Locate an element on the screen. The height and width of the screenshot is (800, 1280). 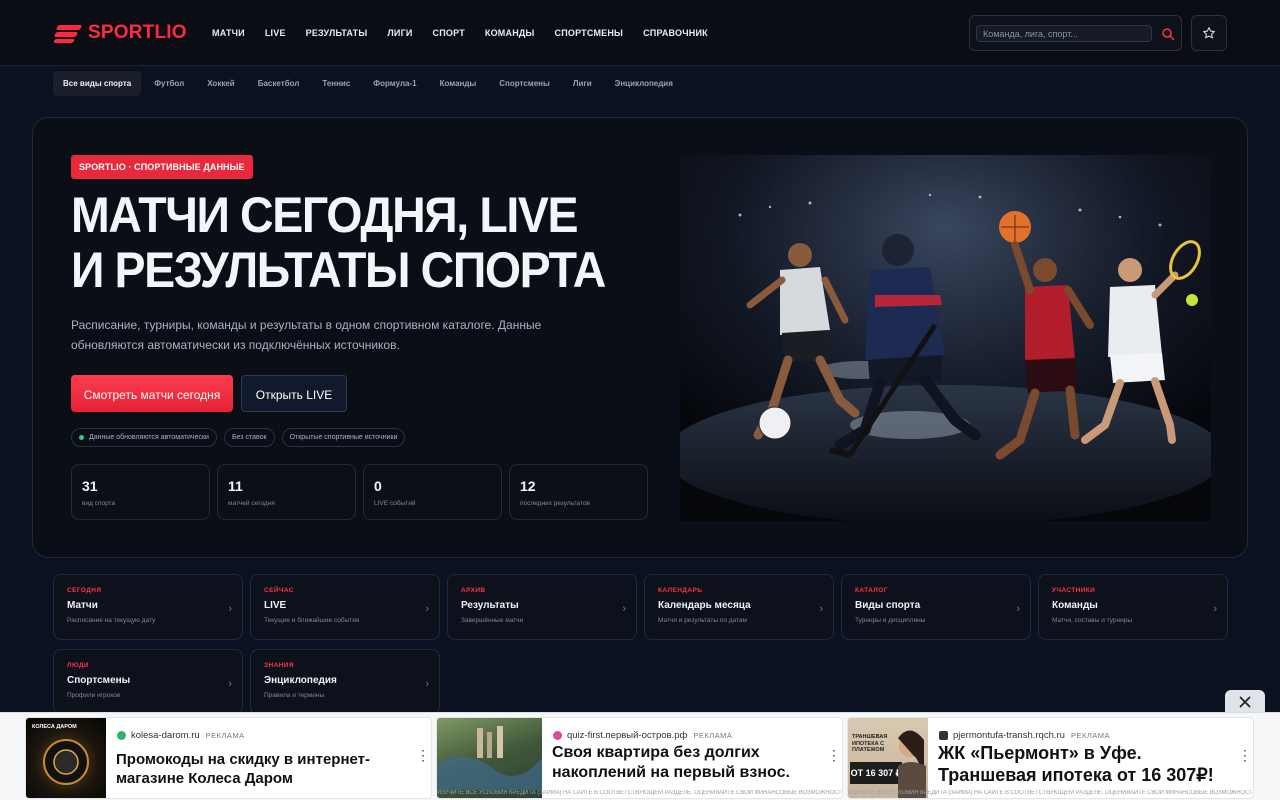
subnav-item-all-sports: Все виды спорта is located at coordinates (97, 83).